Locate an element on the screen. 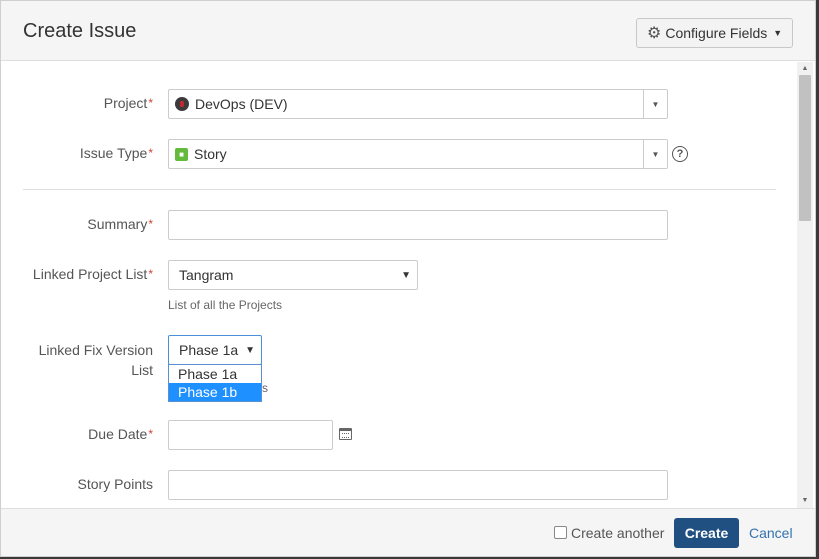 The width and height of the screenshot is (819, 559). project-value: DevOps (DEV) is located at coordinates (241, 104).